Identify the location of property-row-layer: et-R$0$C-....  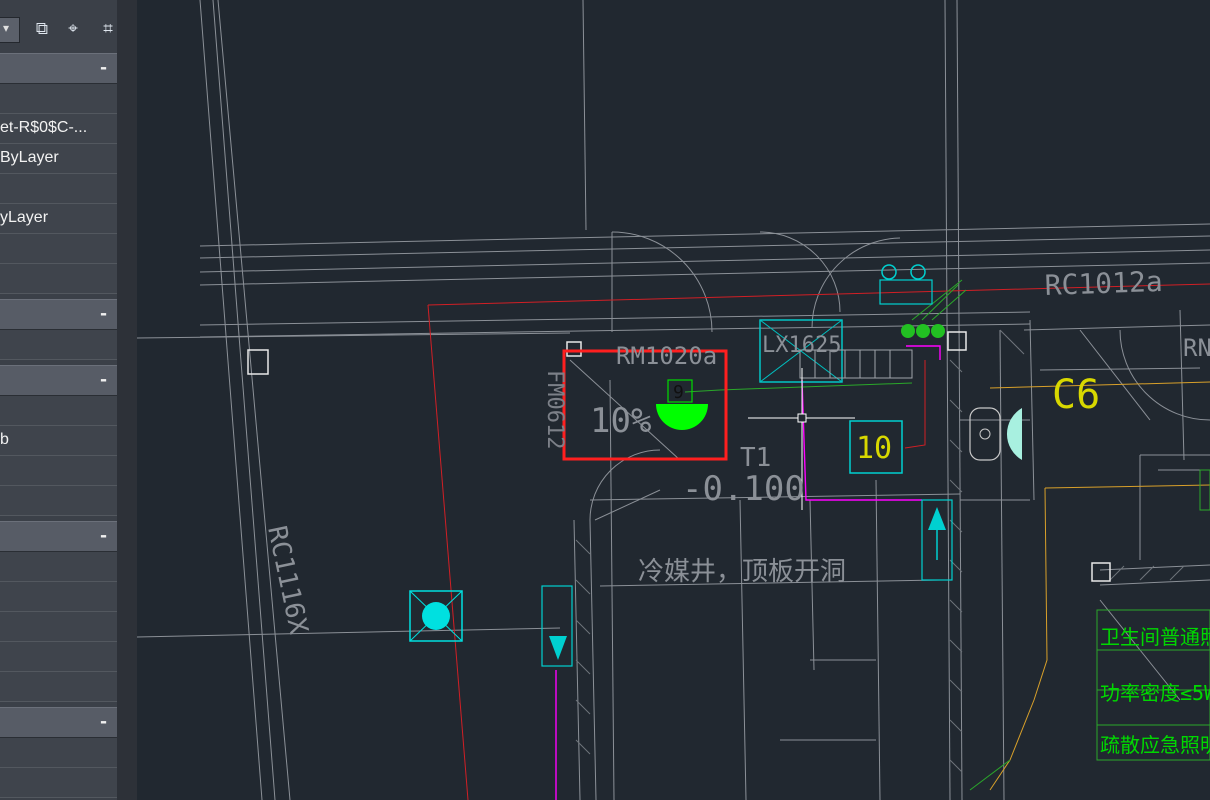
(58, 129).